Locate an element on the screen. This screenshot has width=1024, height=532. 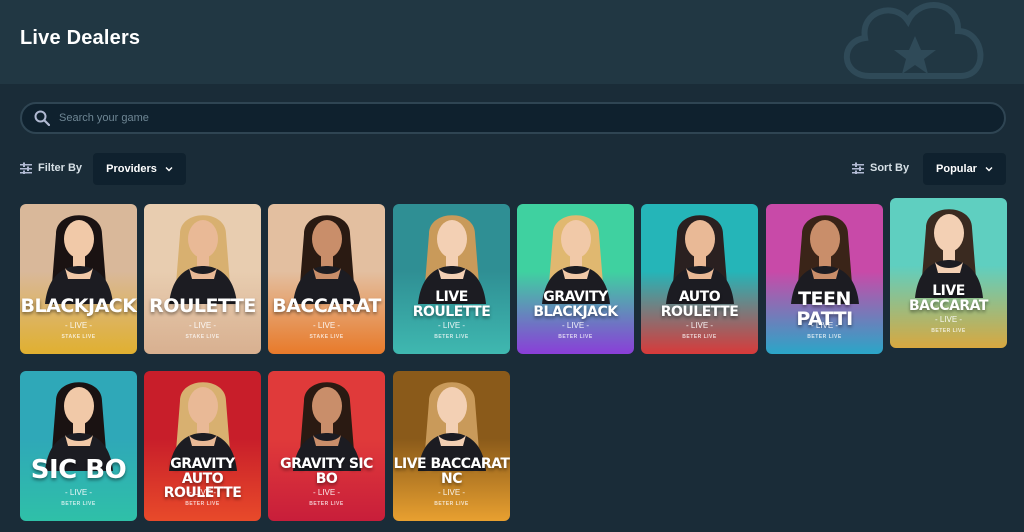
game-card-sic-bo: SIC BO - LIVE - BETER LIVE is located at coordinates (78, 446).